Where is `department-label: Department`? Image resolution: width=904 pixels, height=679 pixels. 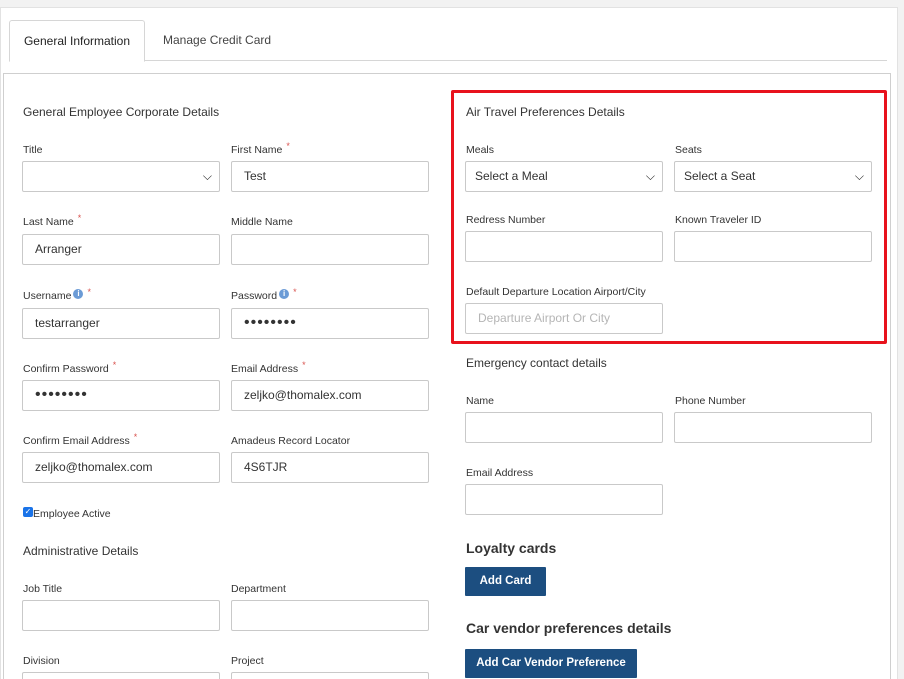
department-label: Department is located at coordinates (258, 589).